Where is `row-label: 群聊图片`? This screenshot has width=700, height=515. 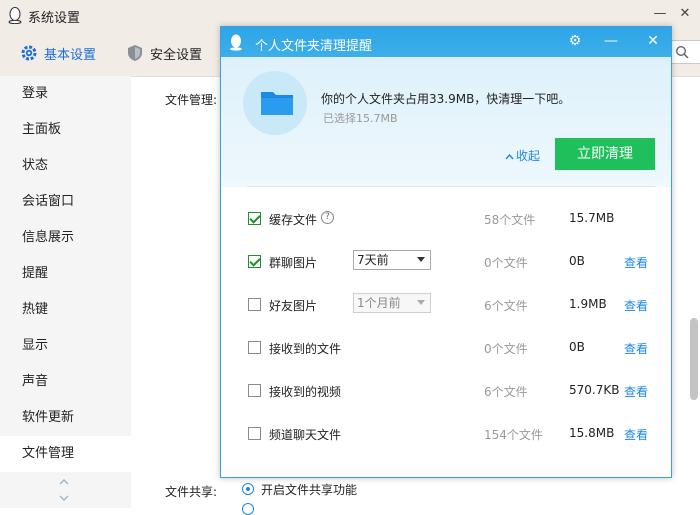
row-label: 群聊图片 is located at coordinates (293, 263).